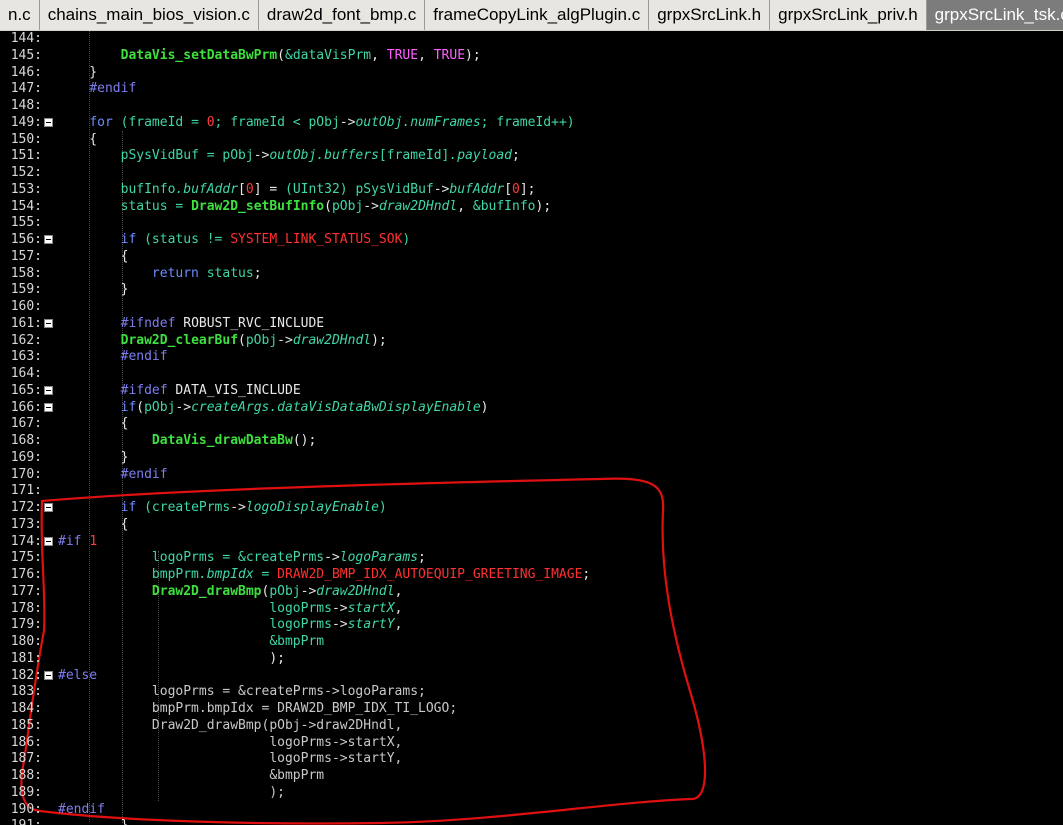 The height and width of the screenshot is (825, 1063). I want to click on code-line: 148:, so click(531, 106).